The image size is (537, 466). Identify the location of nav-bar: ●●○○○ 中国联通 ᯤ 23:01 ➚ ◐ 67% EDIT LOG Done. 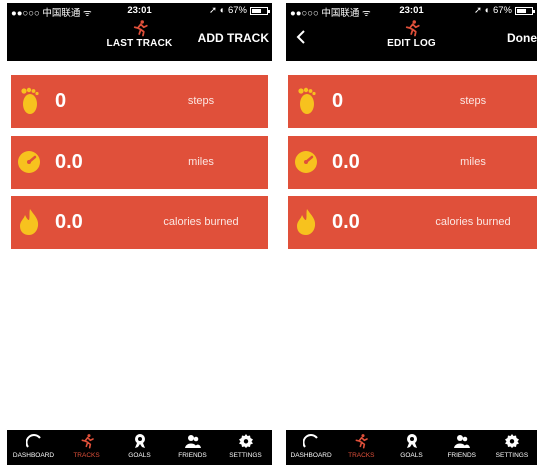
(411, 32).